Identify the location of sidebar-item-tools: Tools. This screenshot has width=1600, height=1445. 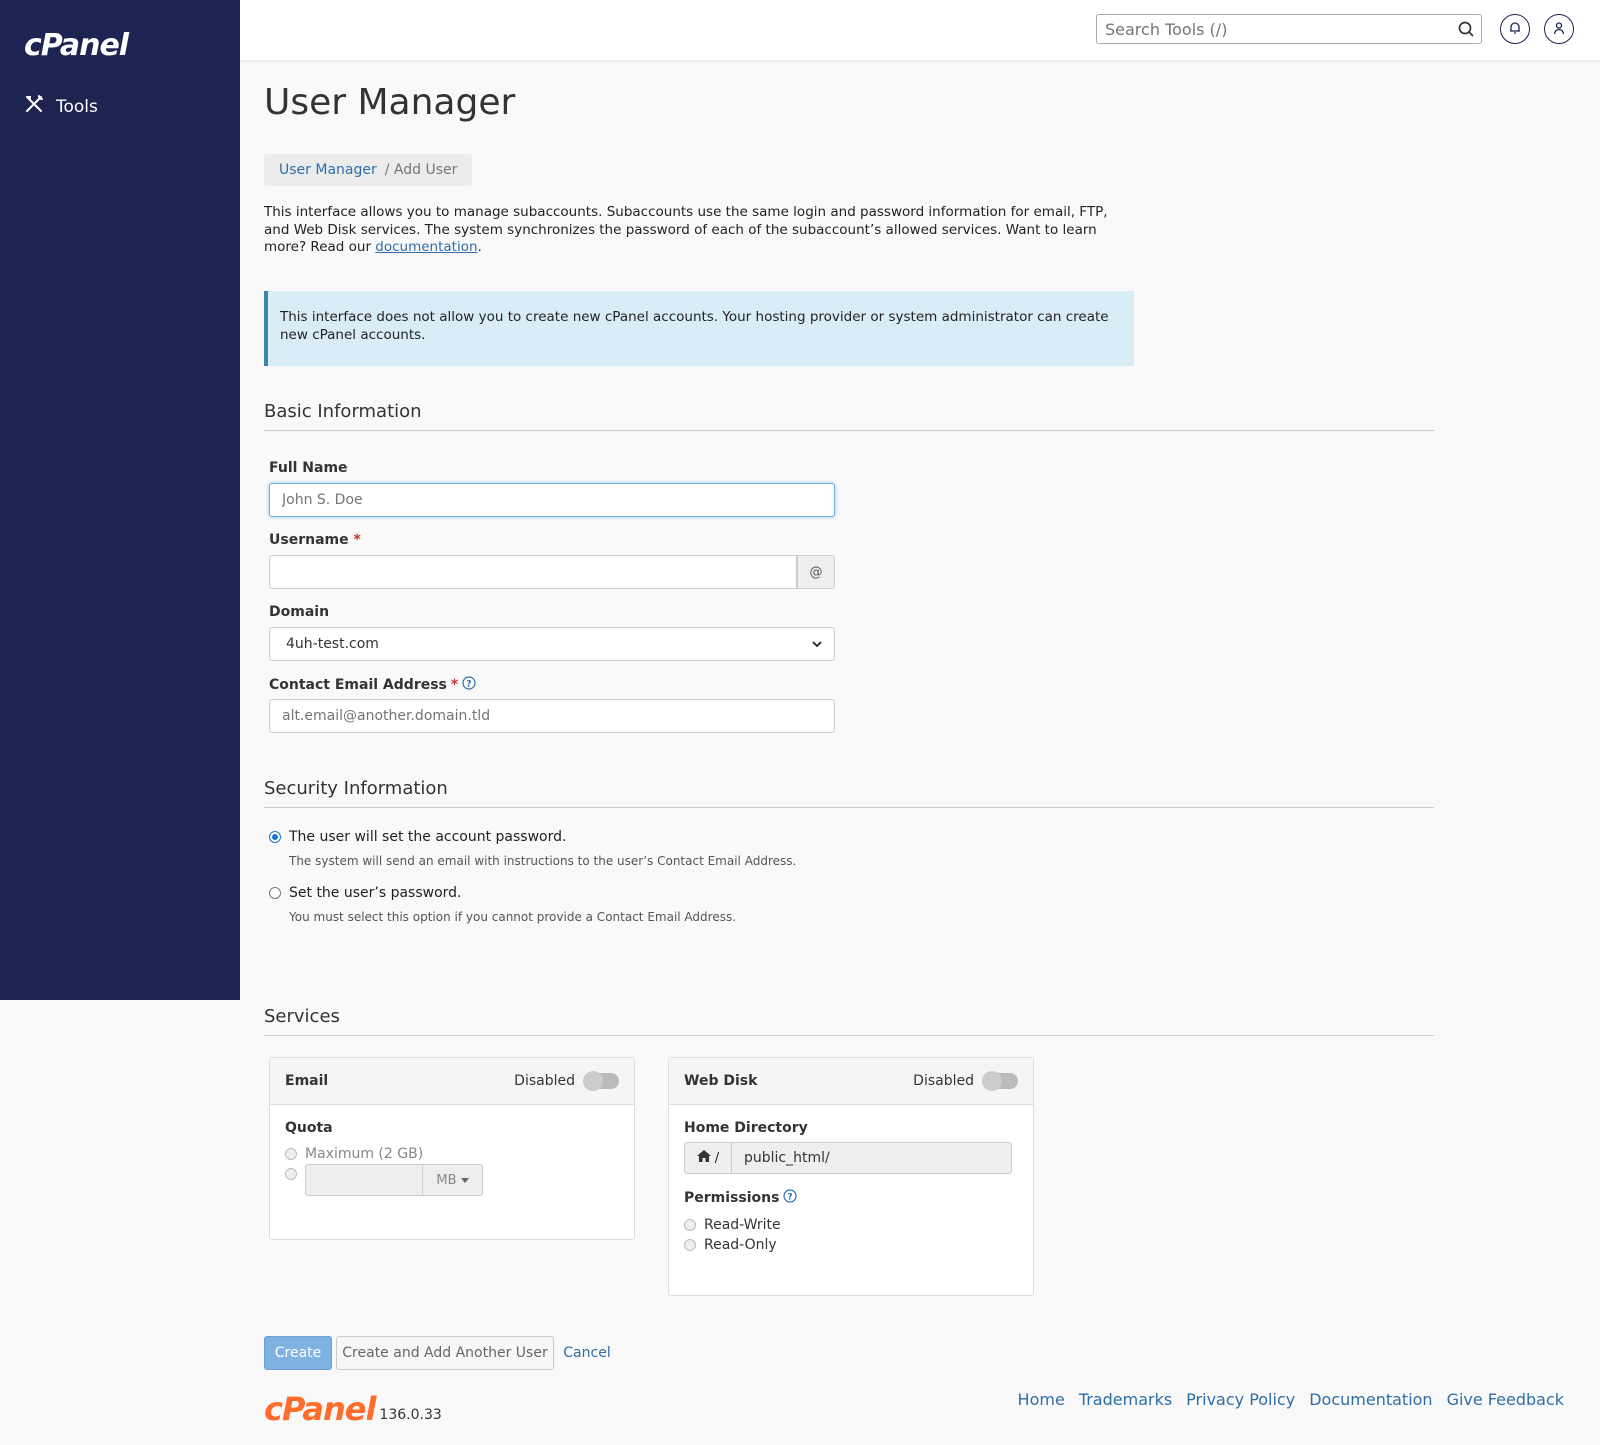
(61, 106).